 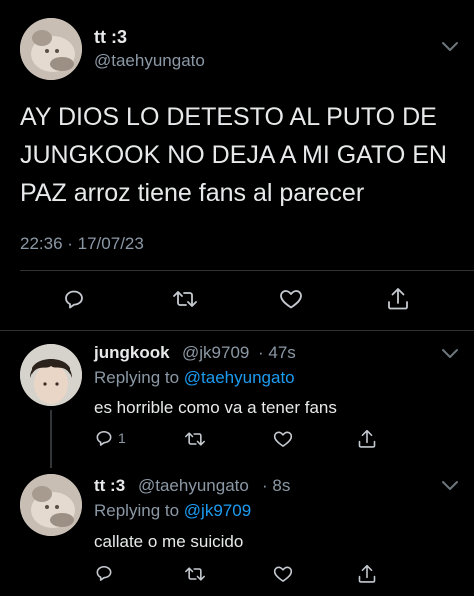 I want to click on thread-line, so click(x=51, y=439).